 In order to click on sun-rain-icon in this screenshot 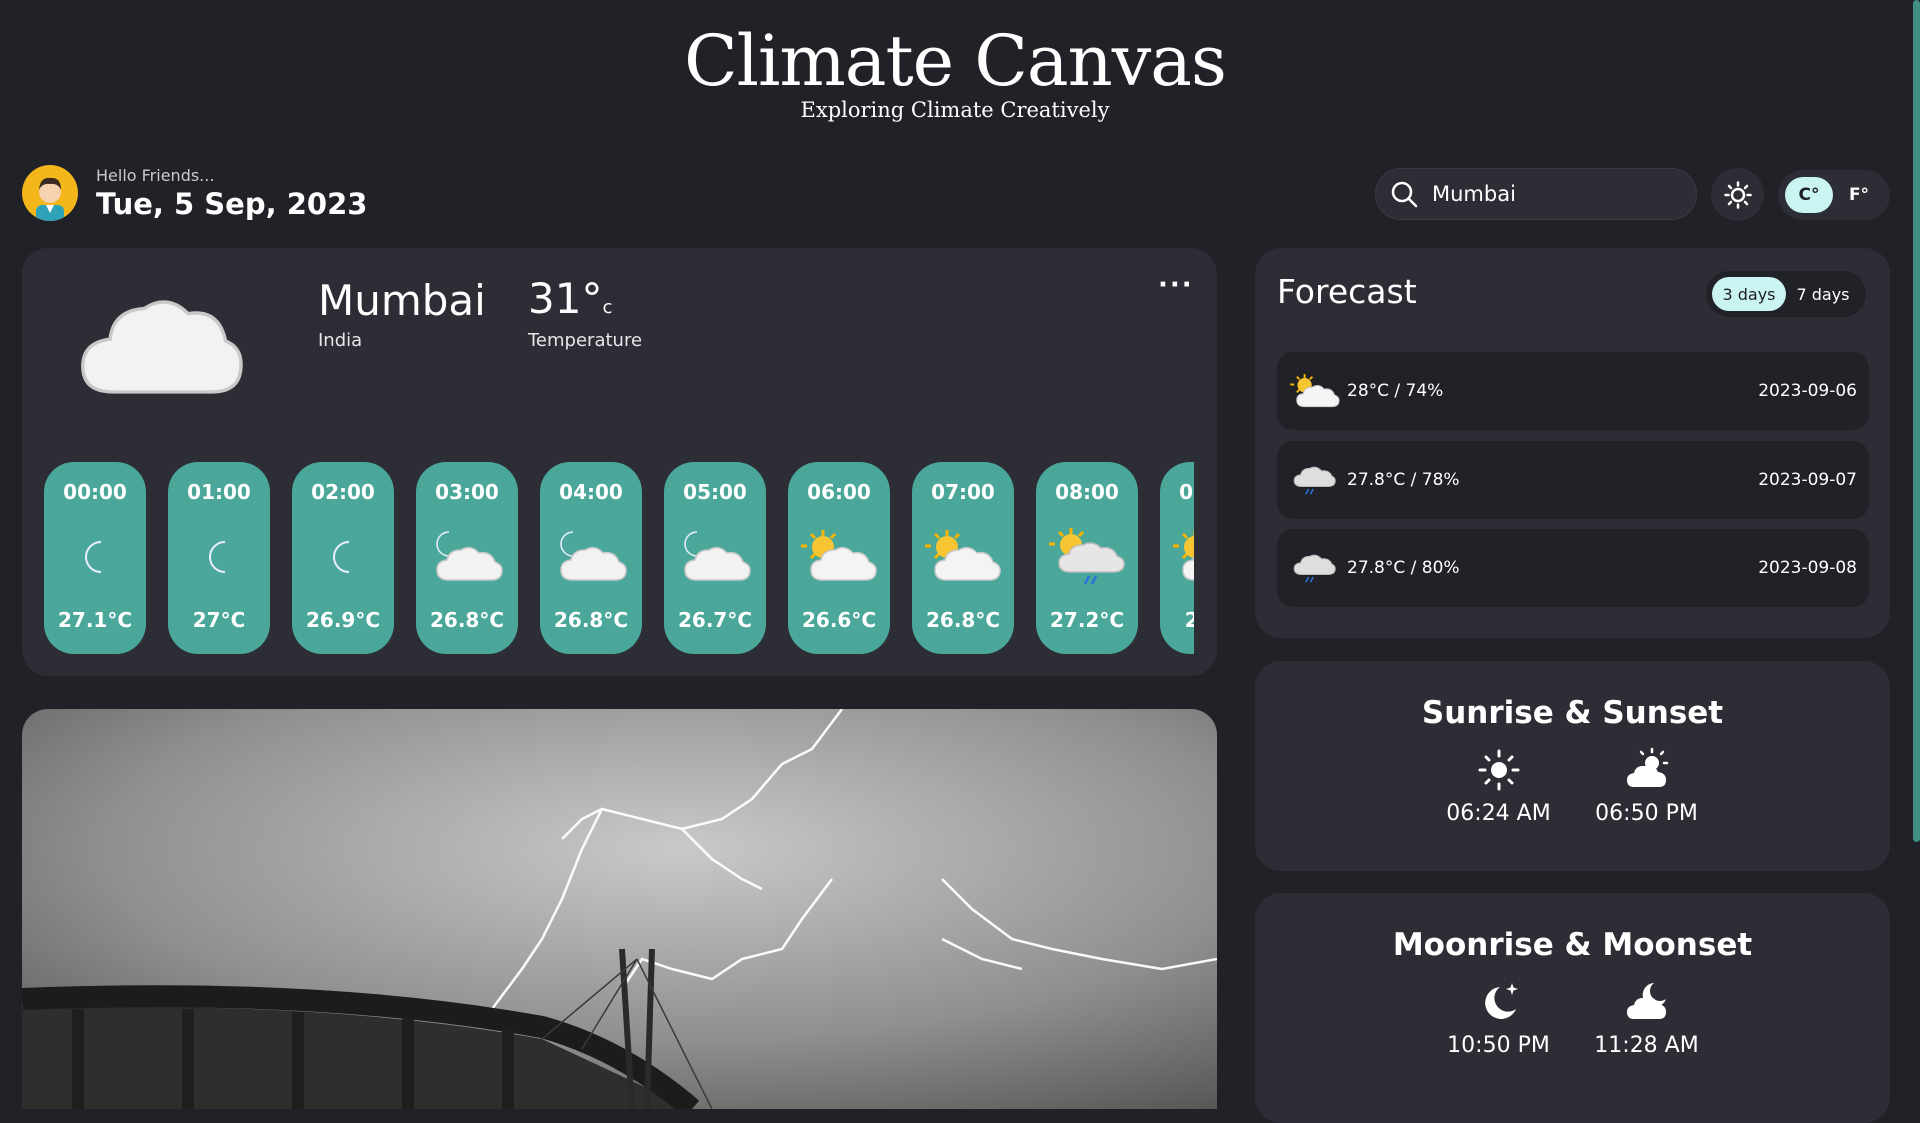, I will do `click(1087, 556)`.